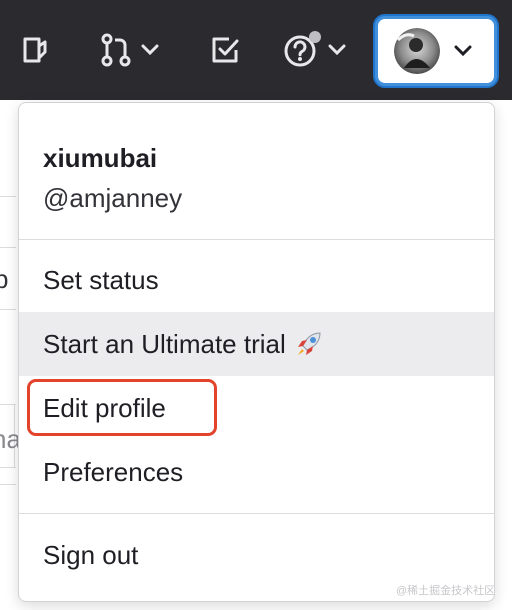  What do you see at coordinates (256, 472) in the screenshot?
I see `preferences-item: Preferences` at bounding box center [256, 472].